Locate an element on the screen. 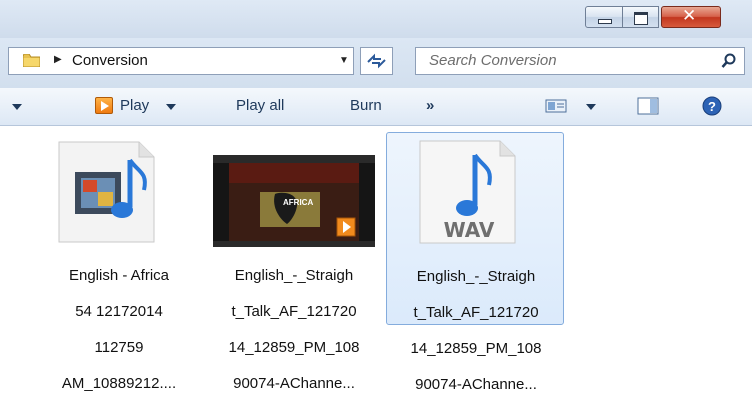 The image size is (752, 394). preview-pane-icon is located at coordinates (648, 106).